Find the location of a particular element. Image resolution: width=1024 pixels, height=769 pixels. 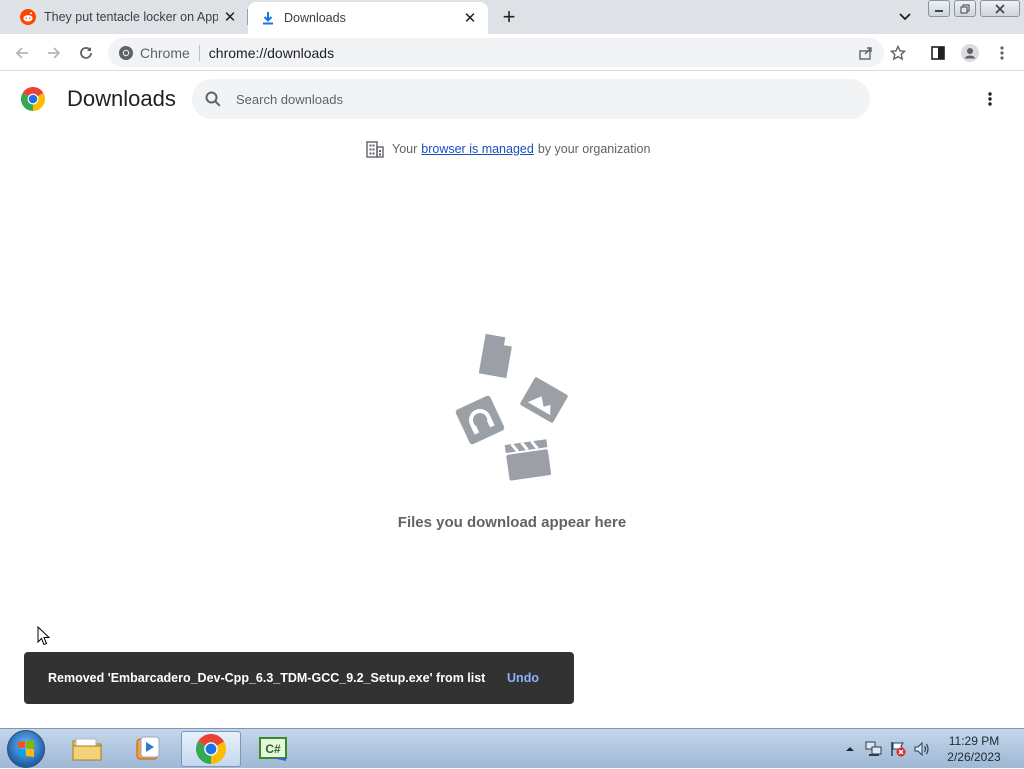

forward-arrow-icon is located at coordinates (54, 53).